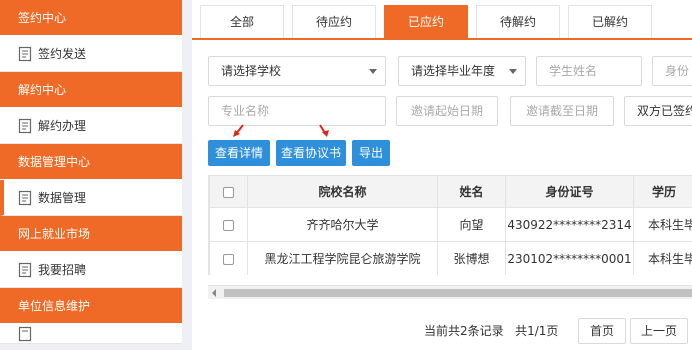 Image resolution: width=692 pixels, height=350 pixels. What do you see at coordinates (334, 21) in the screenshot?
I see `tab-pending-accept: 待应约` at bounding box center [334, 21].